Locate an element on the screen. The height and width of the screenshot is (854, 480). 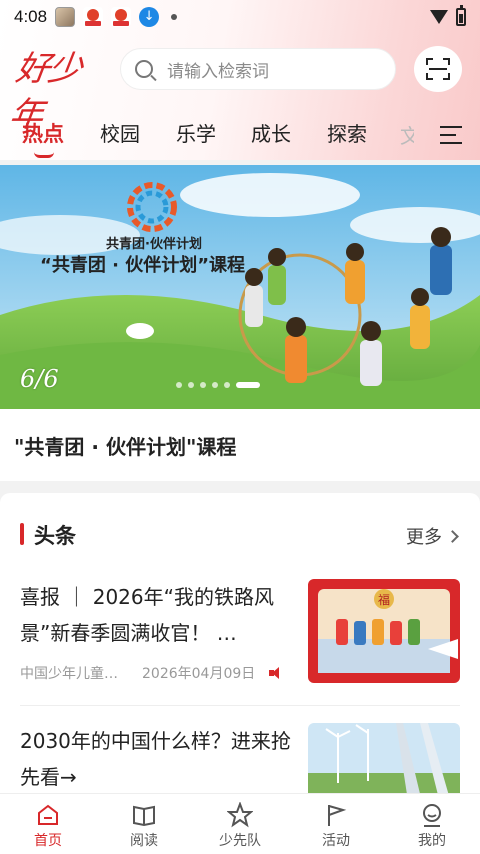
article-thumbnail: 福 is located at coordinates (384, 631).